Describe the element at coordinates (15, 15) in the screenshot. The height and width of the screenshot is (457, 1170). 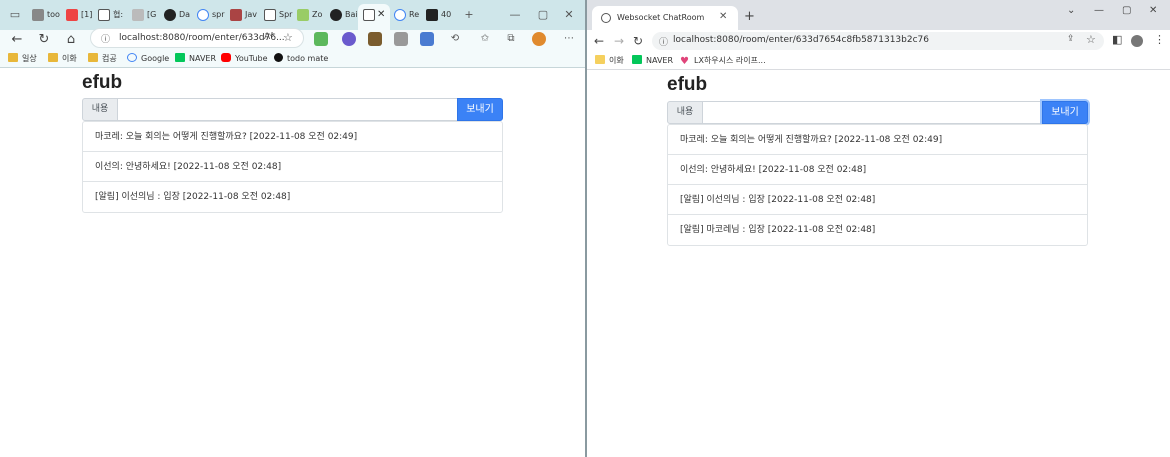
I see `tab-actions-icon: ▭` at that location.